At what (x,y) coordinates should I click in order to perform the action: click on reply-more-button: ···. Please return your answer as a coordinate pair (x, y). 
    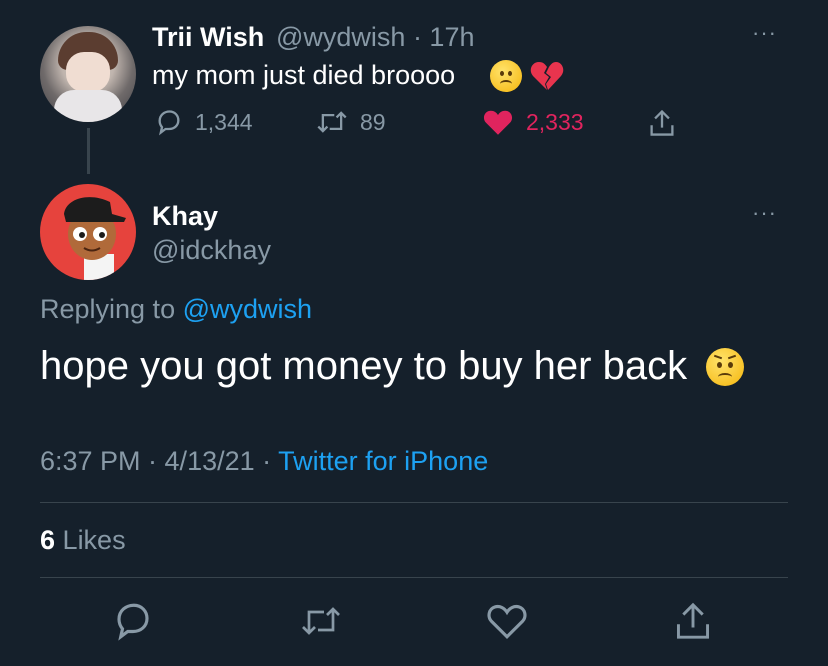
    Looking at the image, I should click on (764, 213).